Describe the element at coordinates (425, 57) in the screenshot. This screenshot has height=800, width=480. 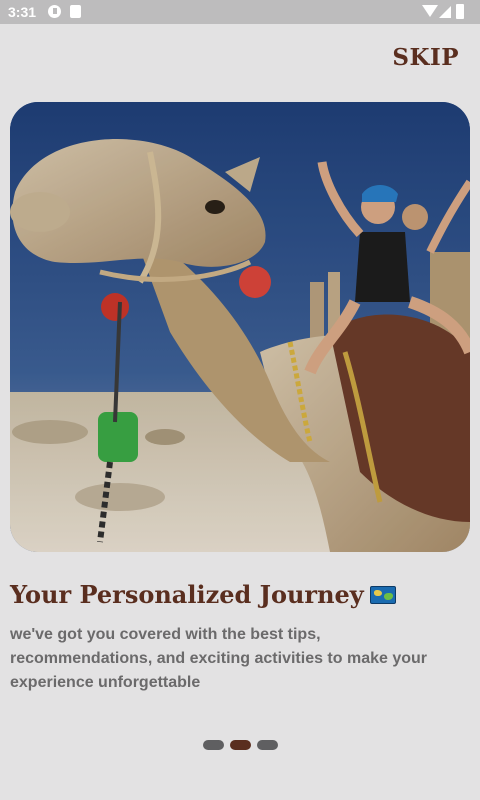
I see `skip-button: SKIP` at that location.